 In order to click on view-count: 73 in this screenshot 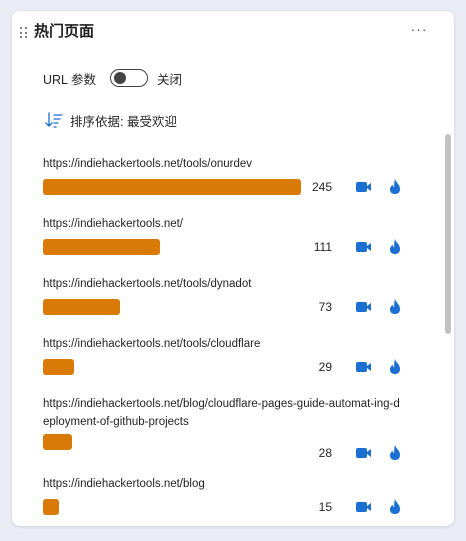, I will do `click(325, 307)`.